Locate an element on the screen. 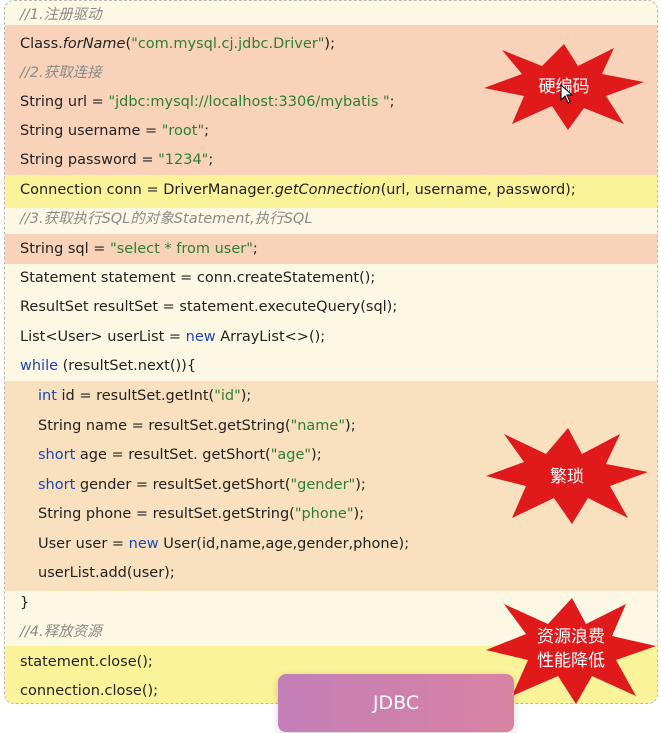 This screenshot has height=733, width=661. code-line-3: //2.获取连接 is located at coordinates (61, 73).